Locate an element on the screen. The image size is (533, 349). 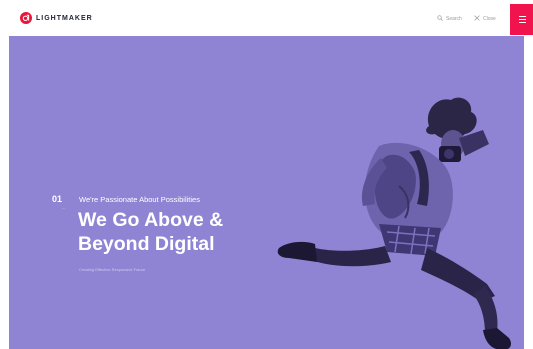
search-icon is located at coordinates (440, 19).